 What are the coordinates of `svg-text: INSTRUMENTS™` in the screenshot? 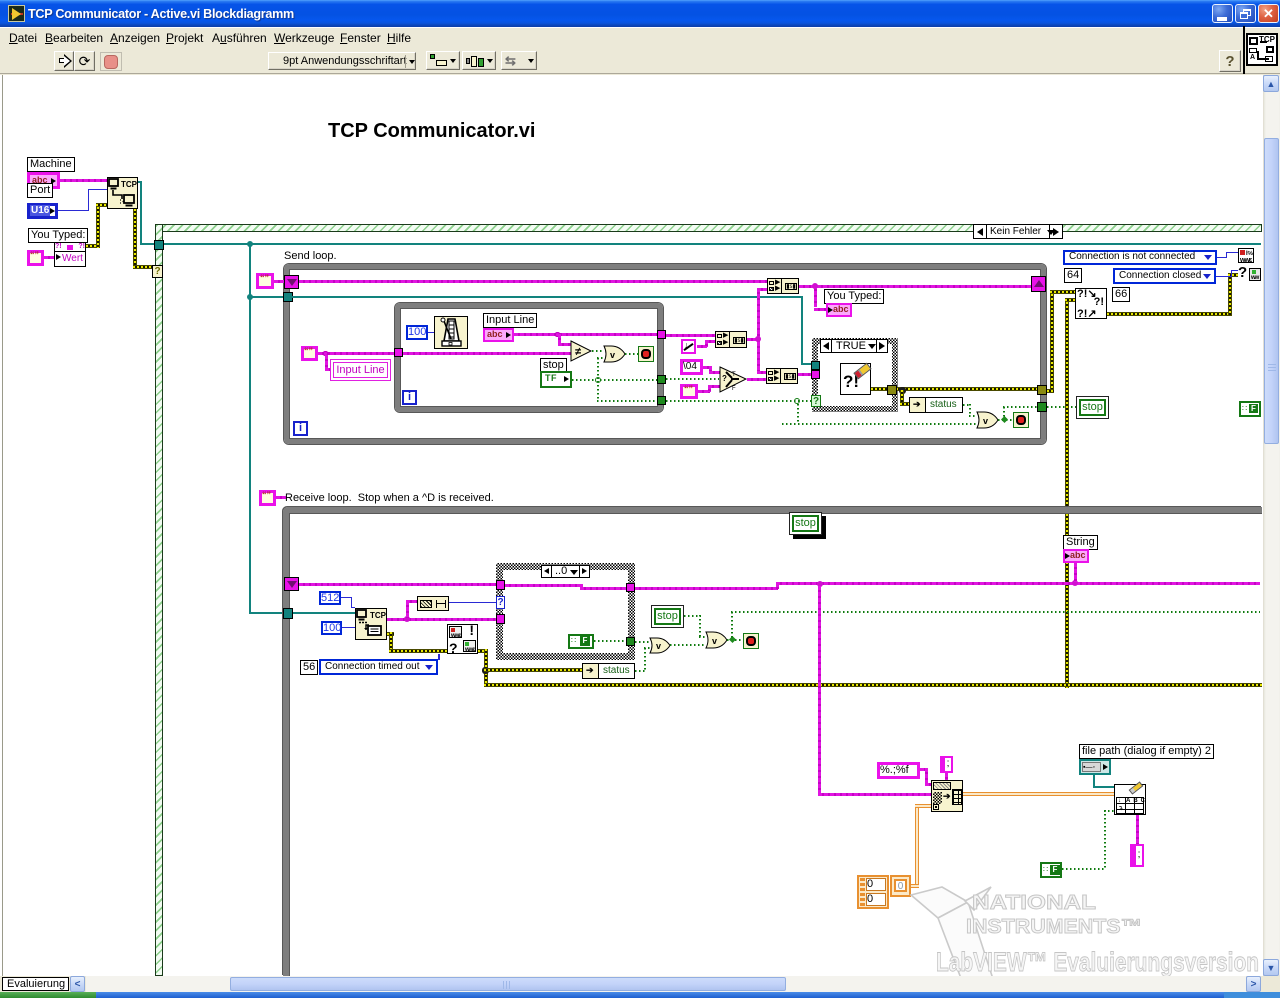 It's located at (1054, 927).